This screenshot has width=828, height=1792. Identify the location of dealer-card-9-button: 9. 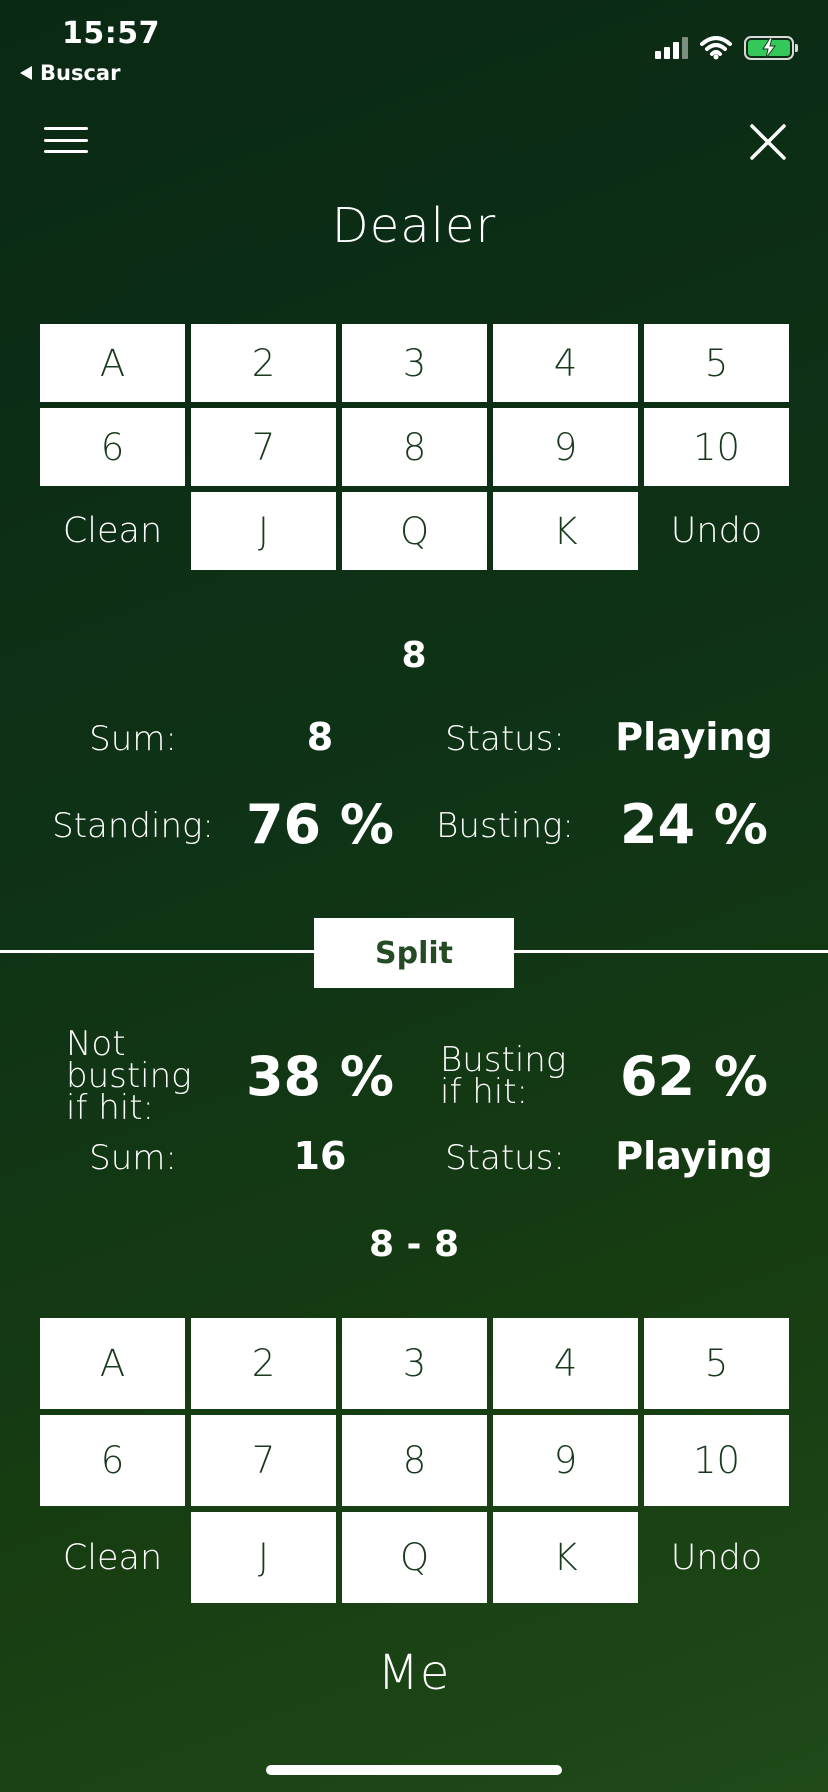
(565, 447).